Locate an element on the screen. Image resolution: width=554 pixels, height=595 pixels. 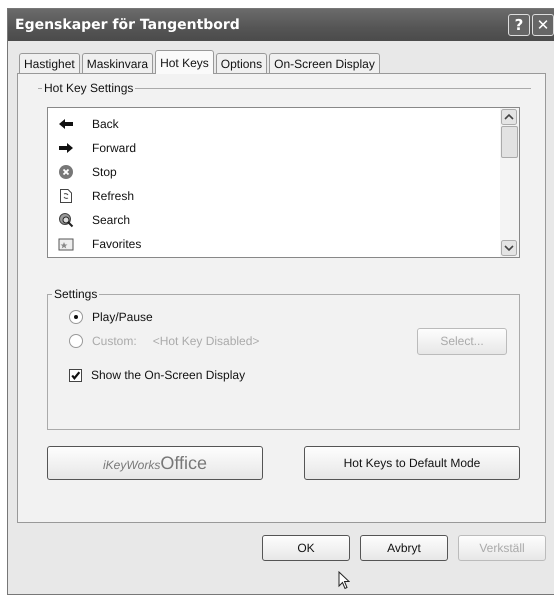
group-title: Hot Key Settings is located at coordinates (89, 88).